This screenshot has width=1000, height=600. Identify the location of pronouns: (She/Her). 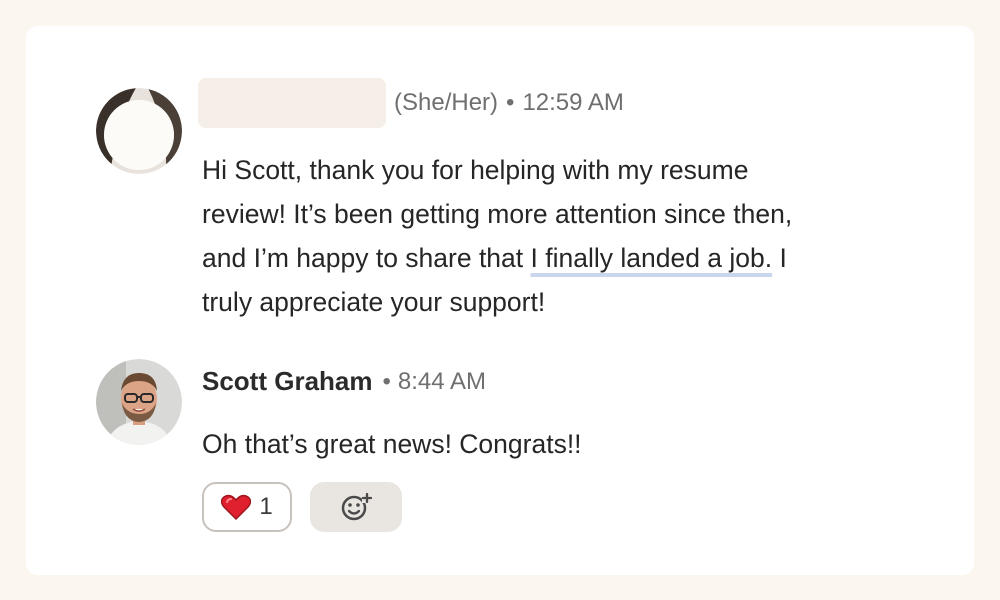
(446, 102).